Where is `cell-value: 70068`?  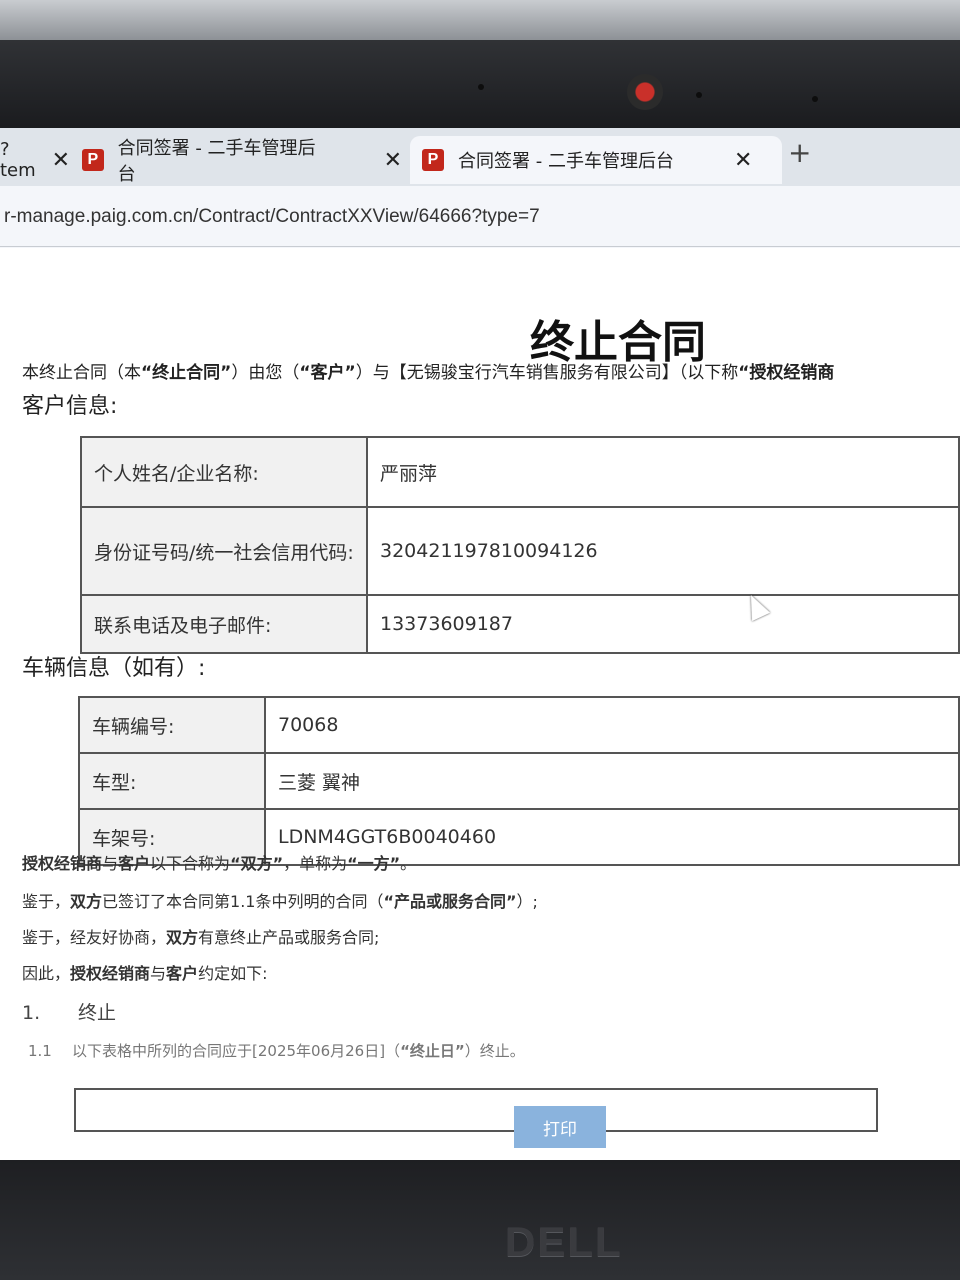 cell-value: 70068 is located at coordinates (612, 725).